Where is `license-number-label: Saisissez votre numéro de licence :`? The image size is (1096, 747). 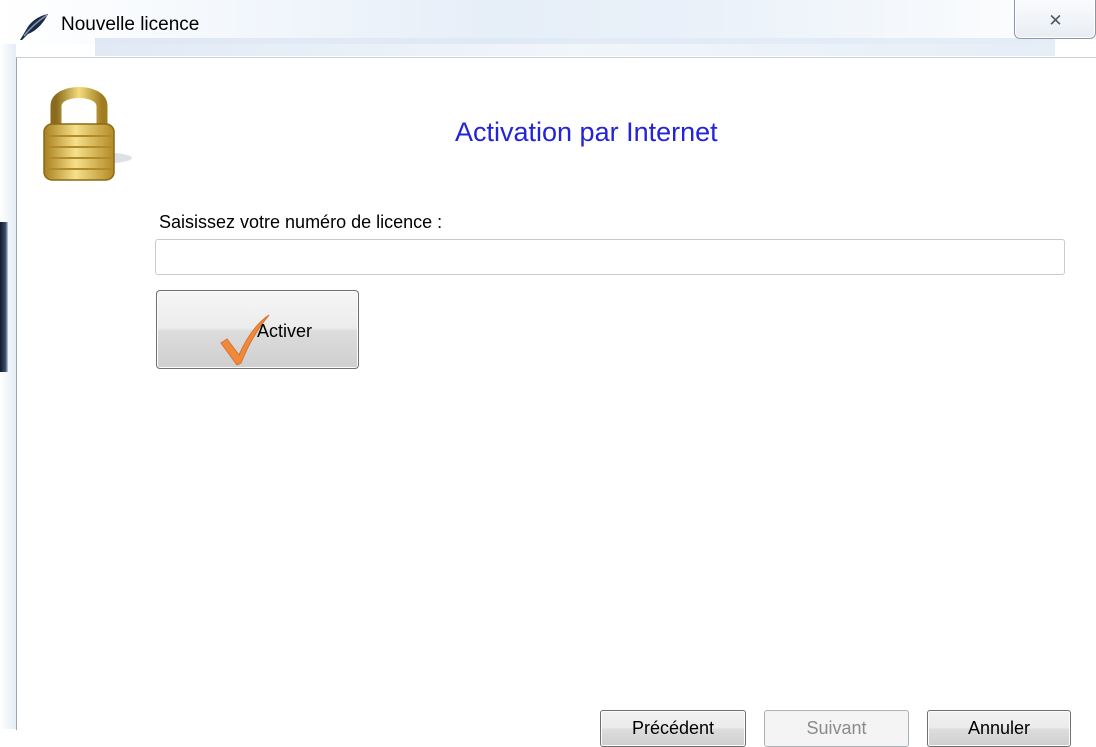 license-number-label: Saisissez votre numéro de licence : is located at coordinates (301, 222).